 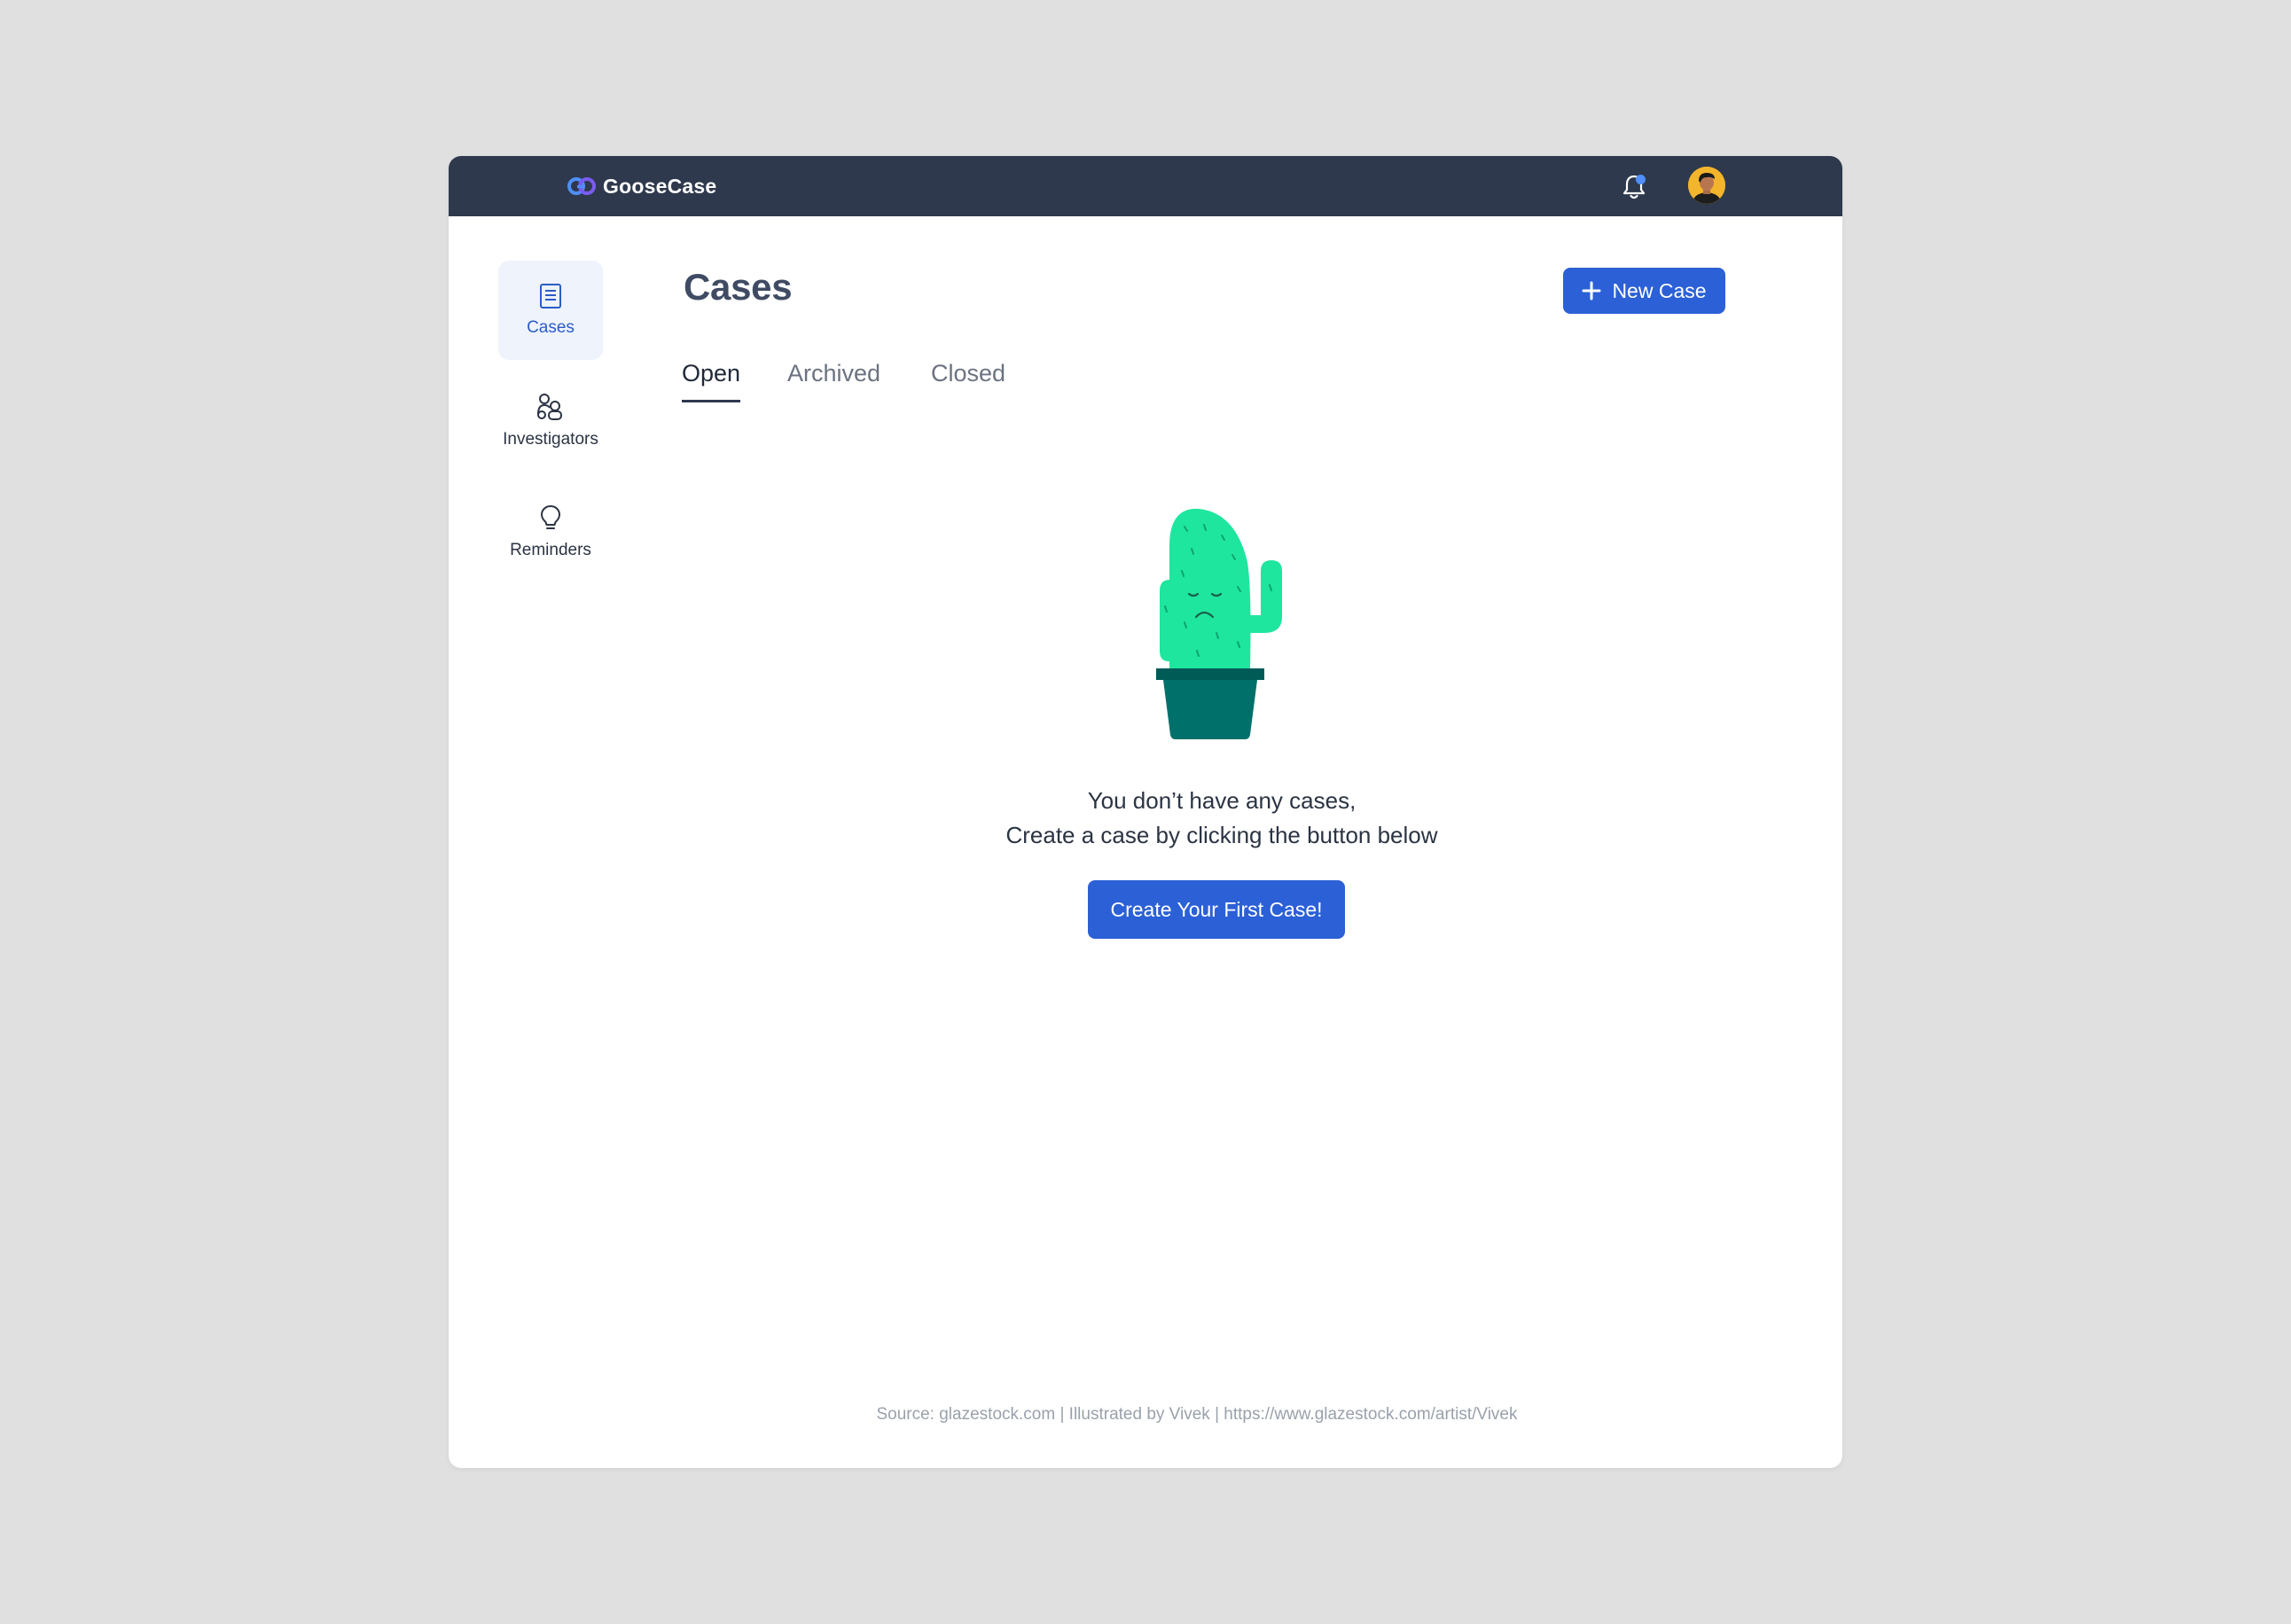 What do you see at coordinates (1659, 290) in the screenshot?
I see `new-case-label: New Case` at bounding box center [1659, 290].